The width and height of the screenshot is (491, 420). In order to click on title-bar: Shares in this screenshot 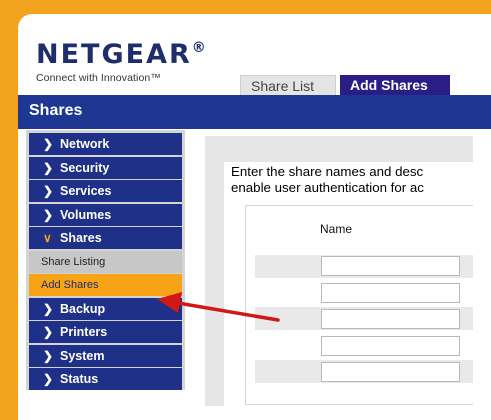, I will do `click(254, 112)`.